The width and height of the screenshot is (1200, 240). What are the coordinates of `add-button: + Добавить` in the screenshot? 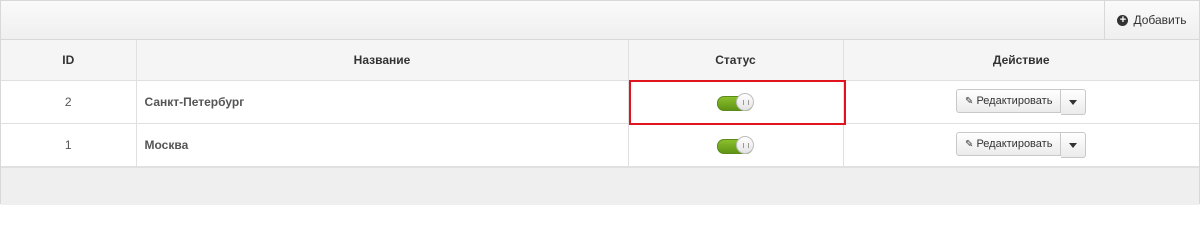 It's located at (1151, 20).